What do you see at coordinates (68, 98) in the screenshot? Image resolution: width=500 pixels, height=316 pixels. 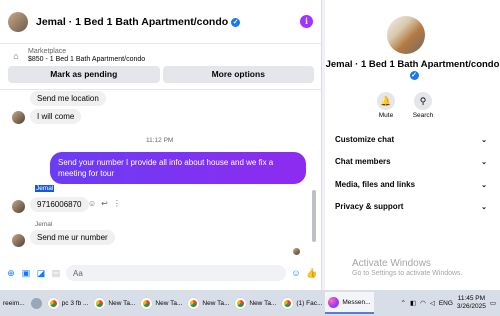 I see `message-bubble: Send me location` at bounding box center [68, 98].